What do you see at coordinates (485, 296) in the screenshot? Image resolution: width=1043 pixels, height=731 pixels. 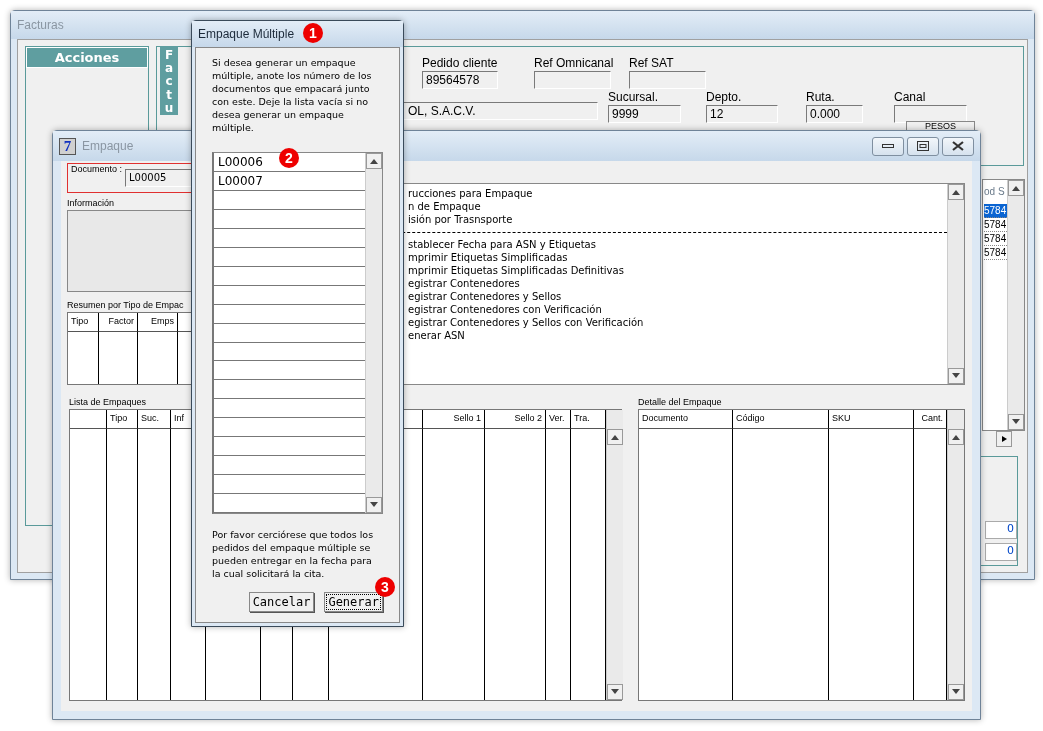 I see `menu-item: egistrar Contenedores y Sellos` at bounding box center [485, 296].